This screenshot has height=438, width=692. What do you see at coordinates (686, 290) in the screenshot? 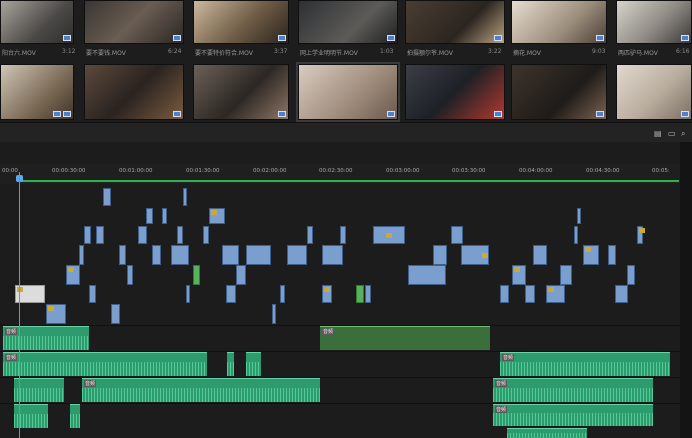
I see `vertical-scrollbar` at bounding box center [686, 290].